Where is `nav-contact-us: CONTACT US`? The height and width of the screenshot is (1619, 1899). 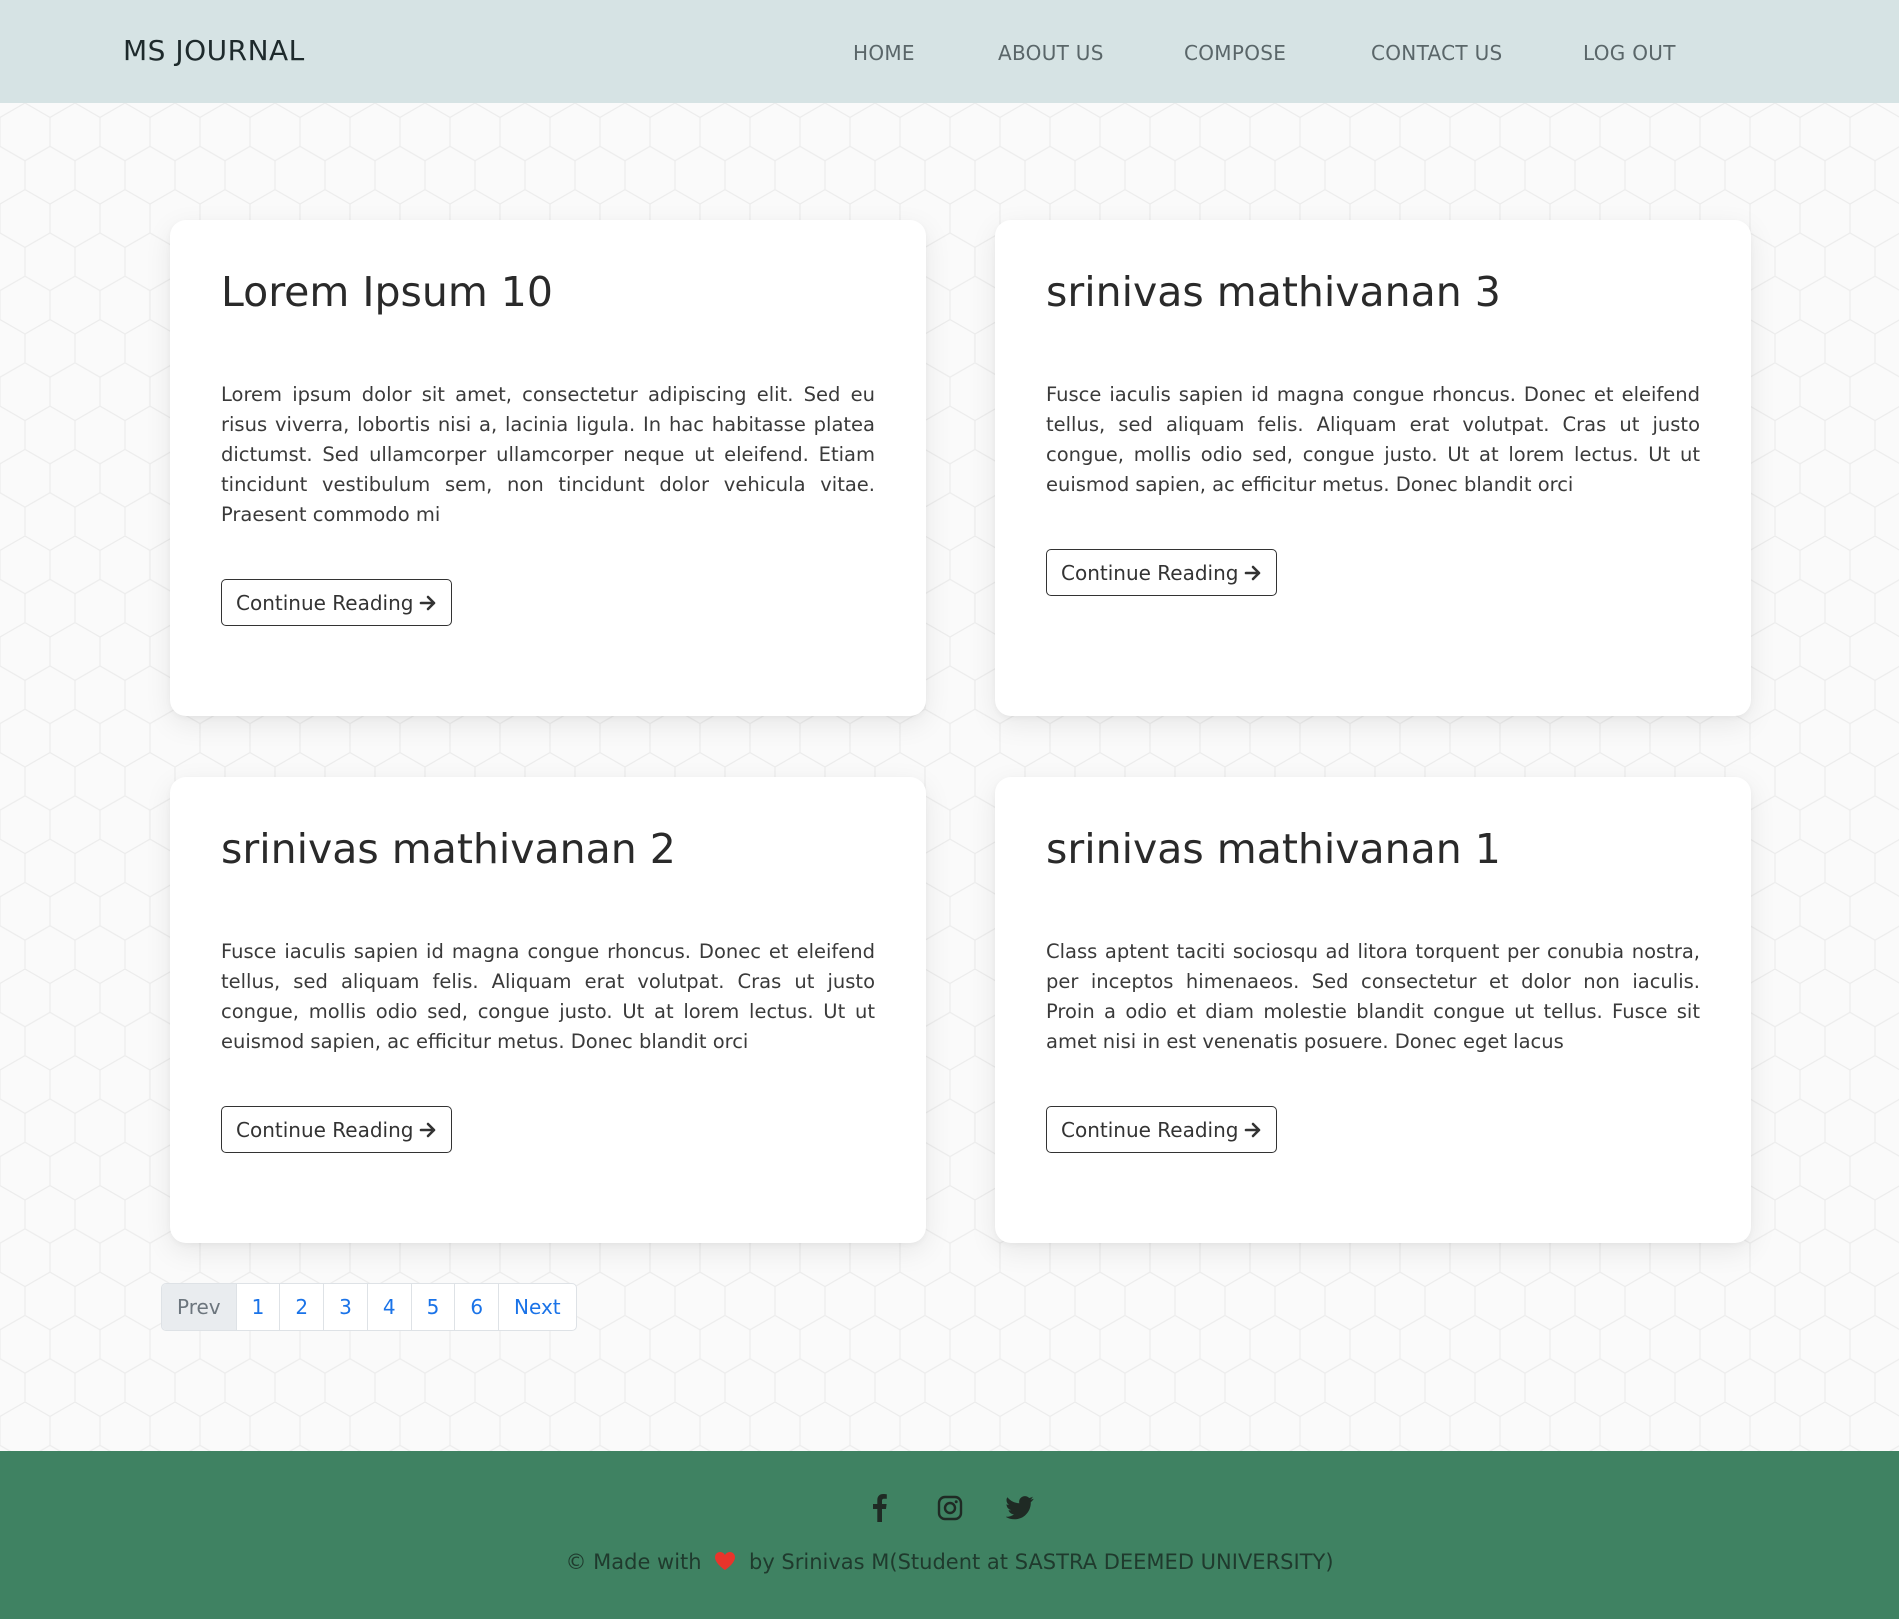
nav-contact-us: CONTACT US is located at coordinates (1437, 53).